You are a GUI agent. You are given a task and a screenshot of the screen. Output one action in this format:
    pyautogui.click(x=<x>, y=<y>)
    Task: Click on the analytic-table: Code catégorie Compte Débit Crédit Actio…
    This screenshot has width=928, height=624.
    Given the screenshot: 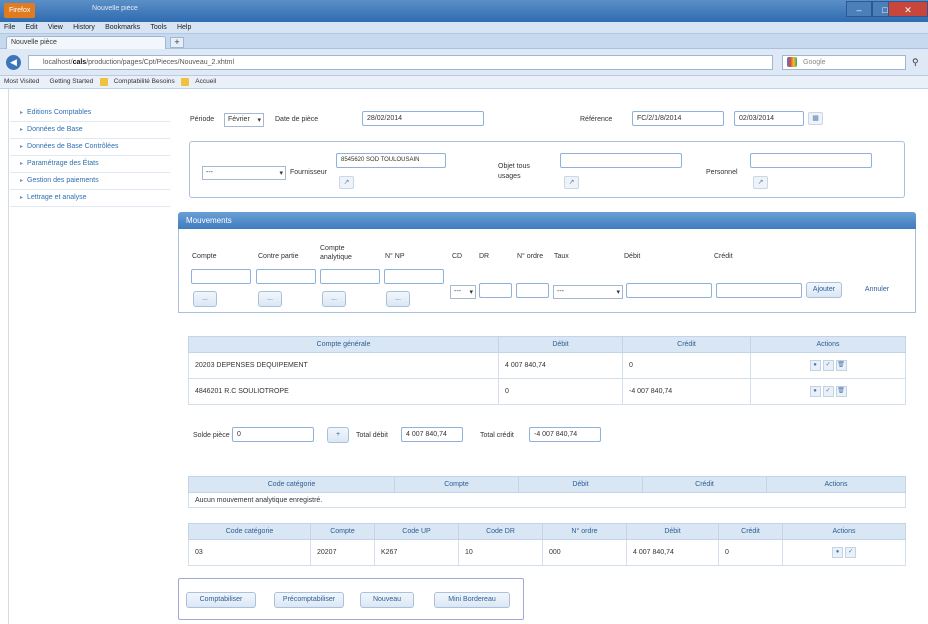 What is the action you would take?
    pyautogui.click(x=547, y=492)
    